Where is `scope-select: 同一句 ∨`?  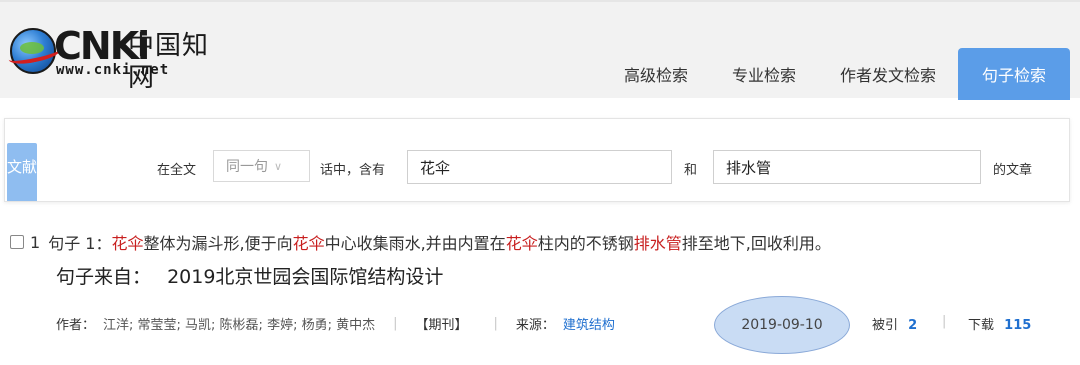 scope-select: 同一句 ∨ is located at coordinates (261, 166).